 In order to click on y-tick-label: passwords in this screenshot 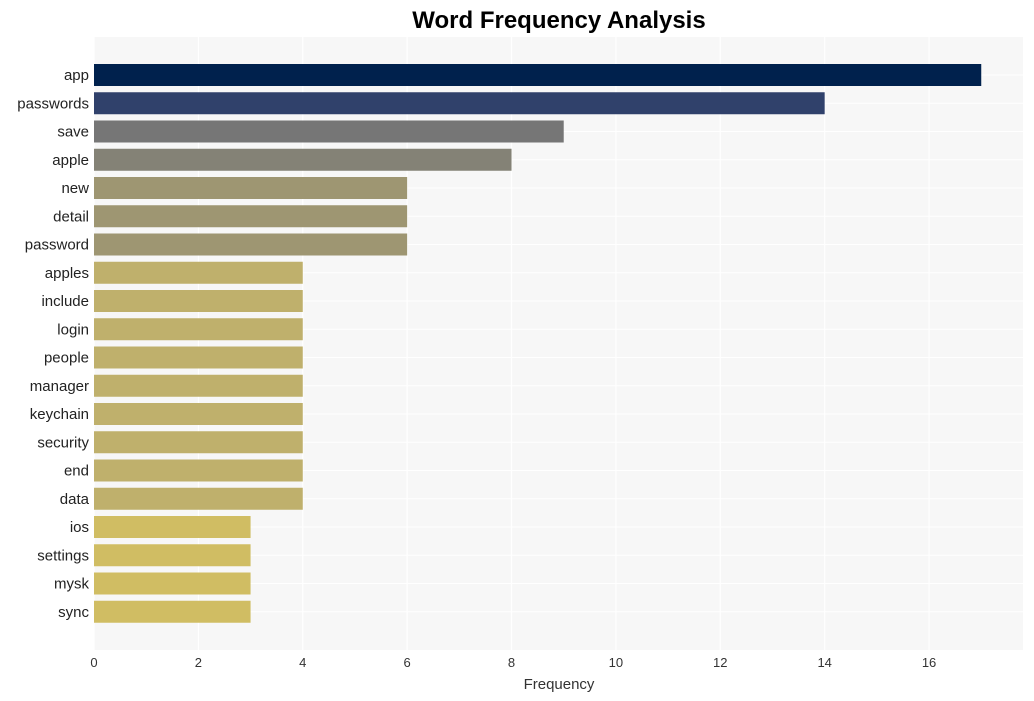, I will do `click(53, 103)`.